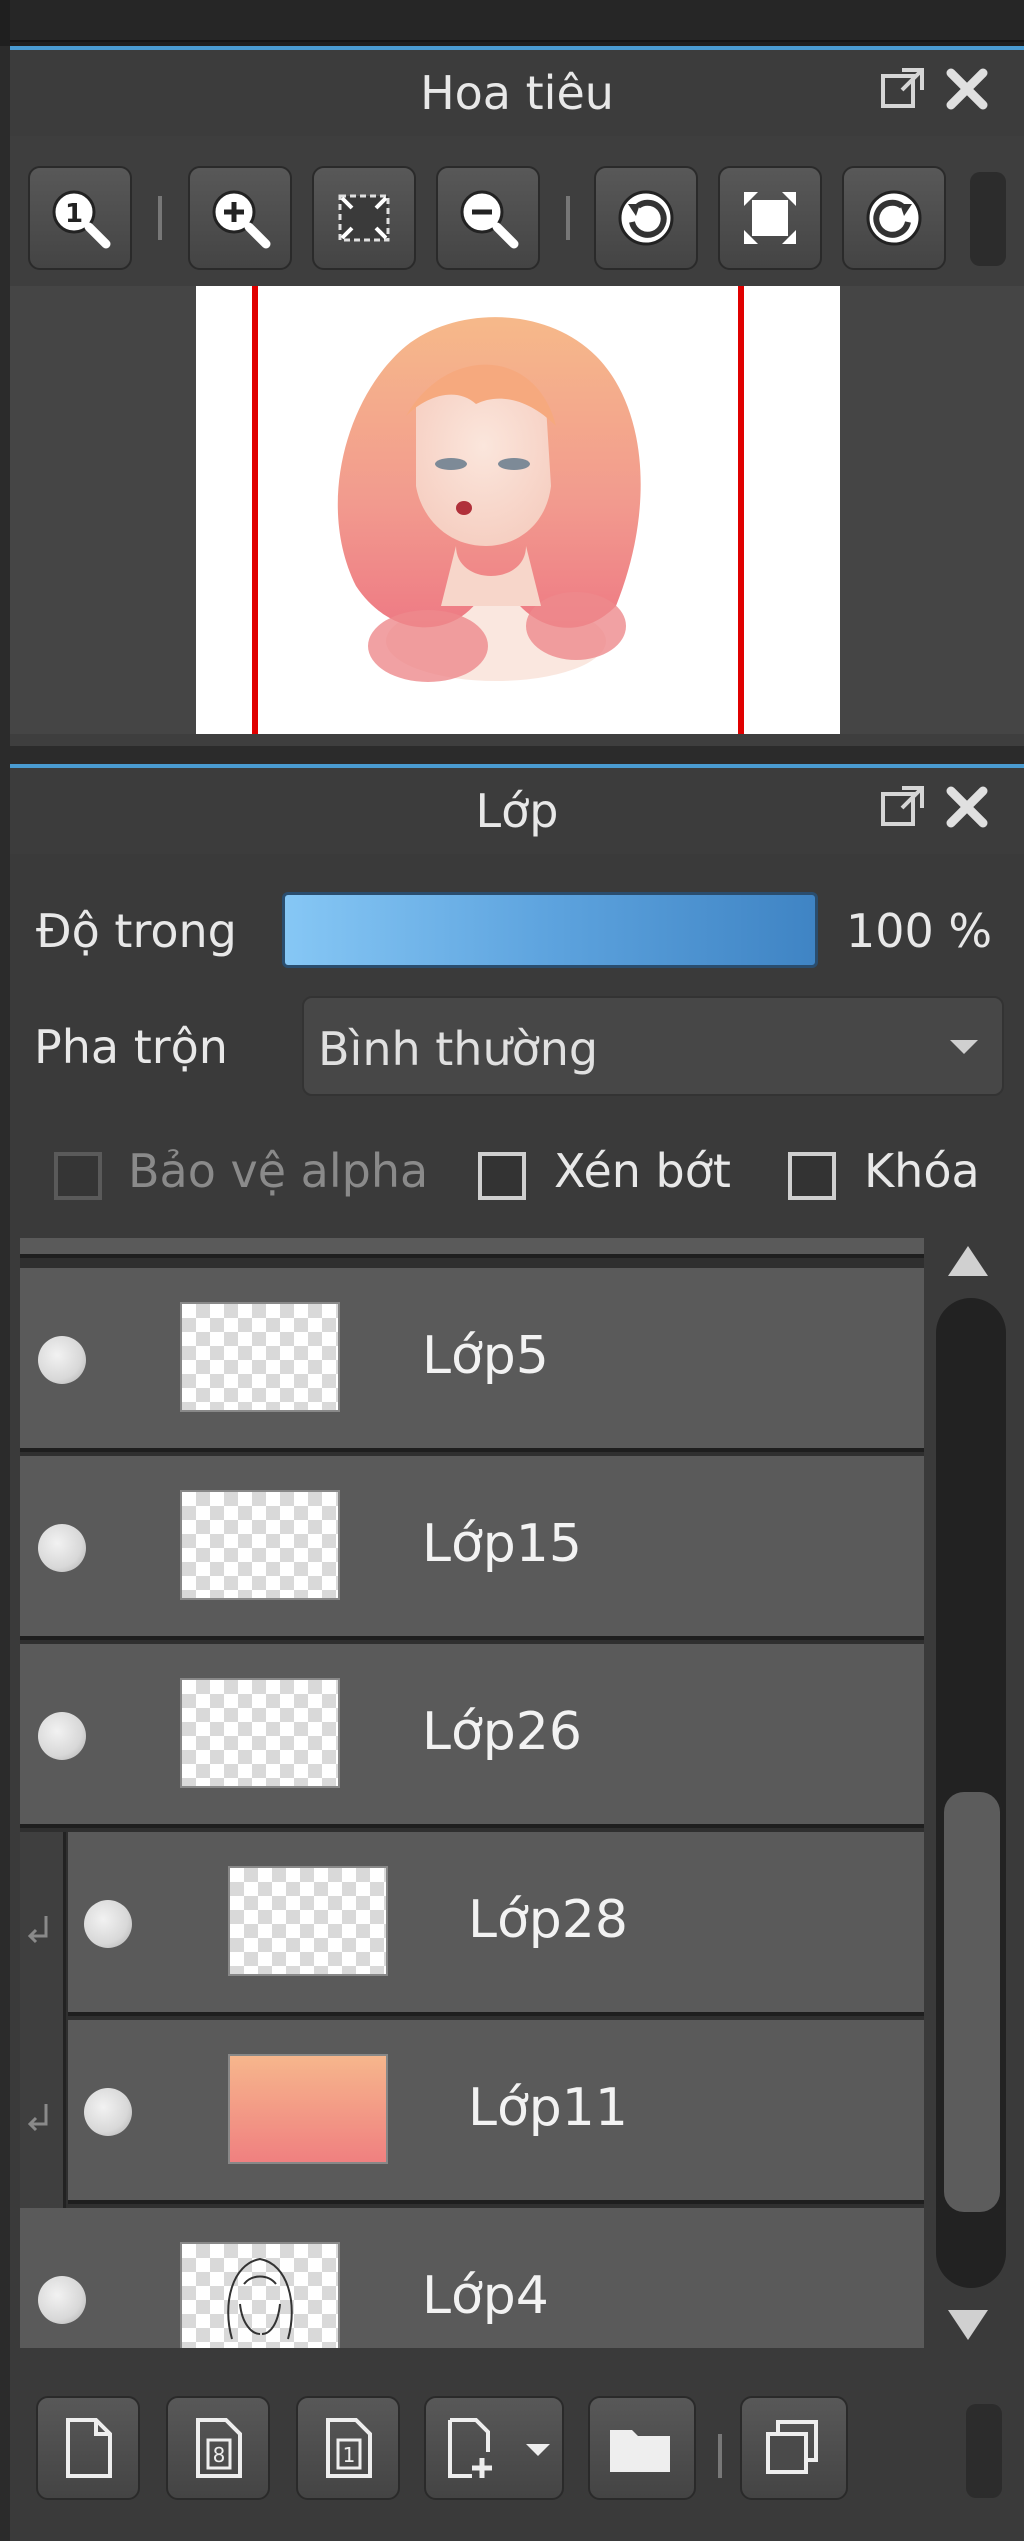  I want to click on clipping-checkbox, so click(502, 1176).